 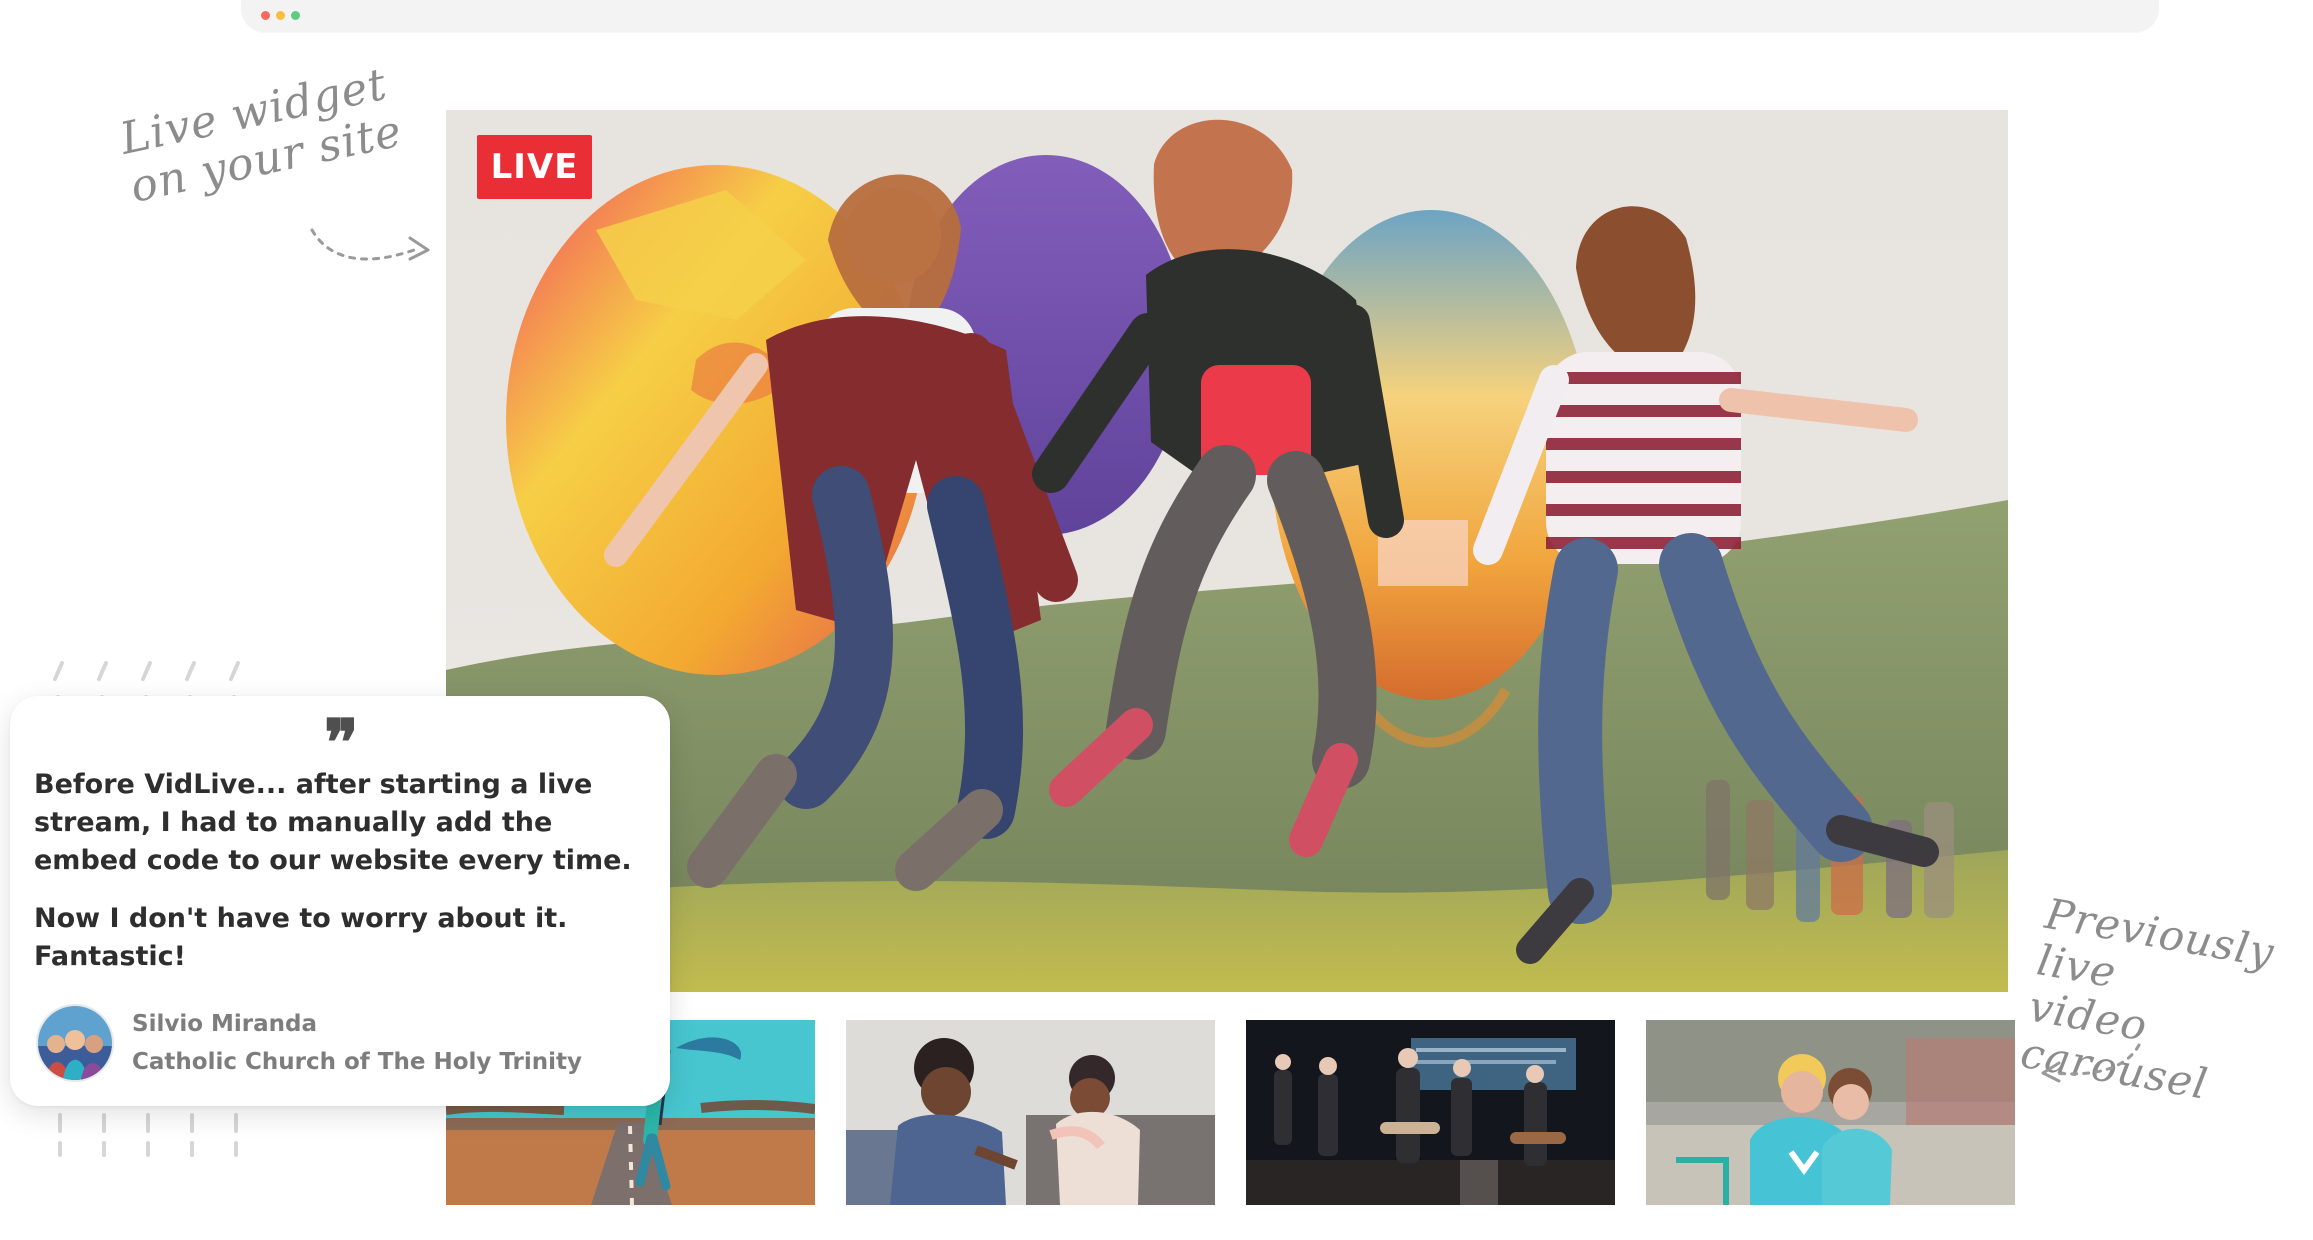 What do you see at coordinates (357, 1062) in the screenshot?
I see `author-organization: Catholic Church of The Holy Trinity` at bounding box center [357, 1062].